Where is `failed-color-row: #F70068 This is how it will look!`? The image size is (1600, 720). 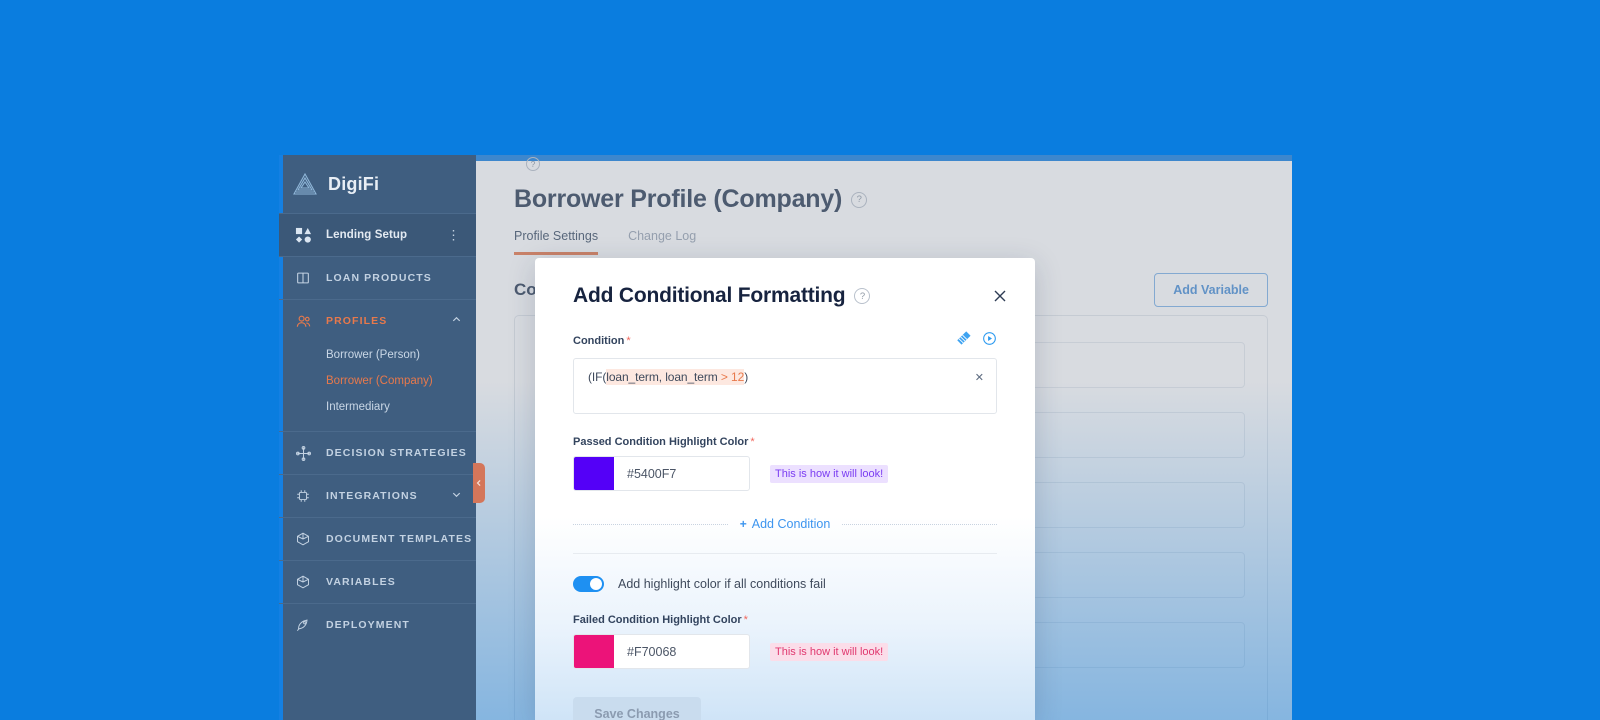
failed-color-row: #F70068 This is how it will look! is located at coordinates (785, 651).